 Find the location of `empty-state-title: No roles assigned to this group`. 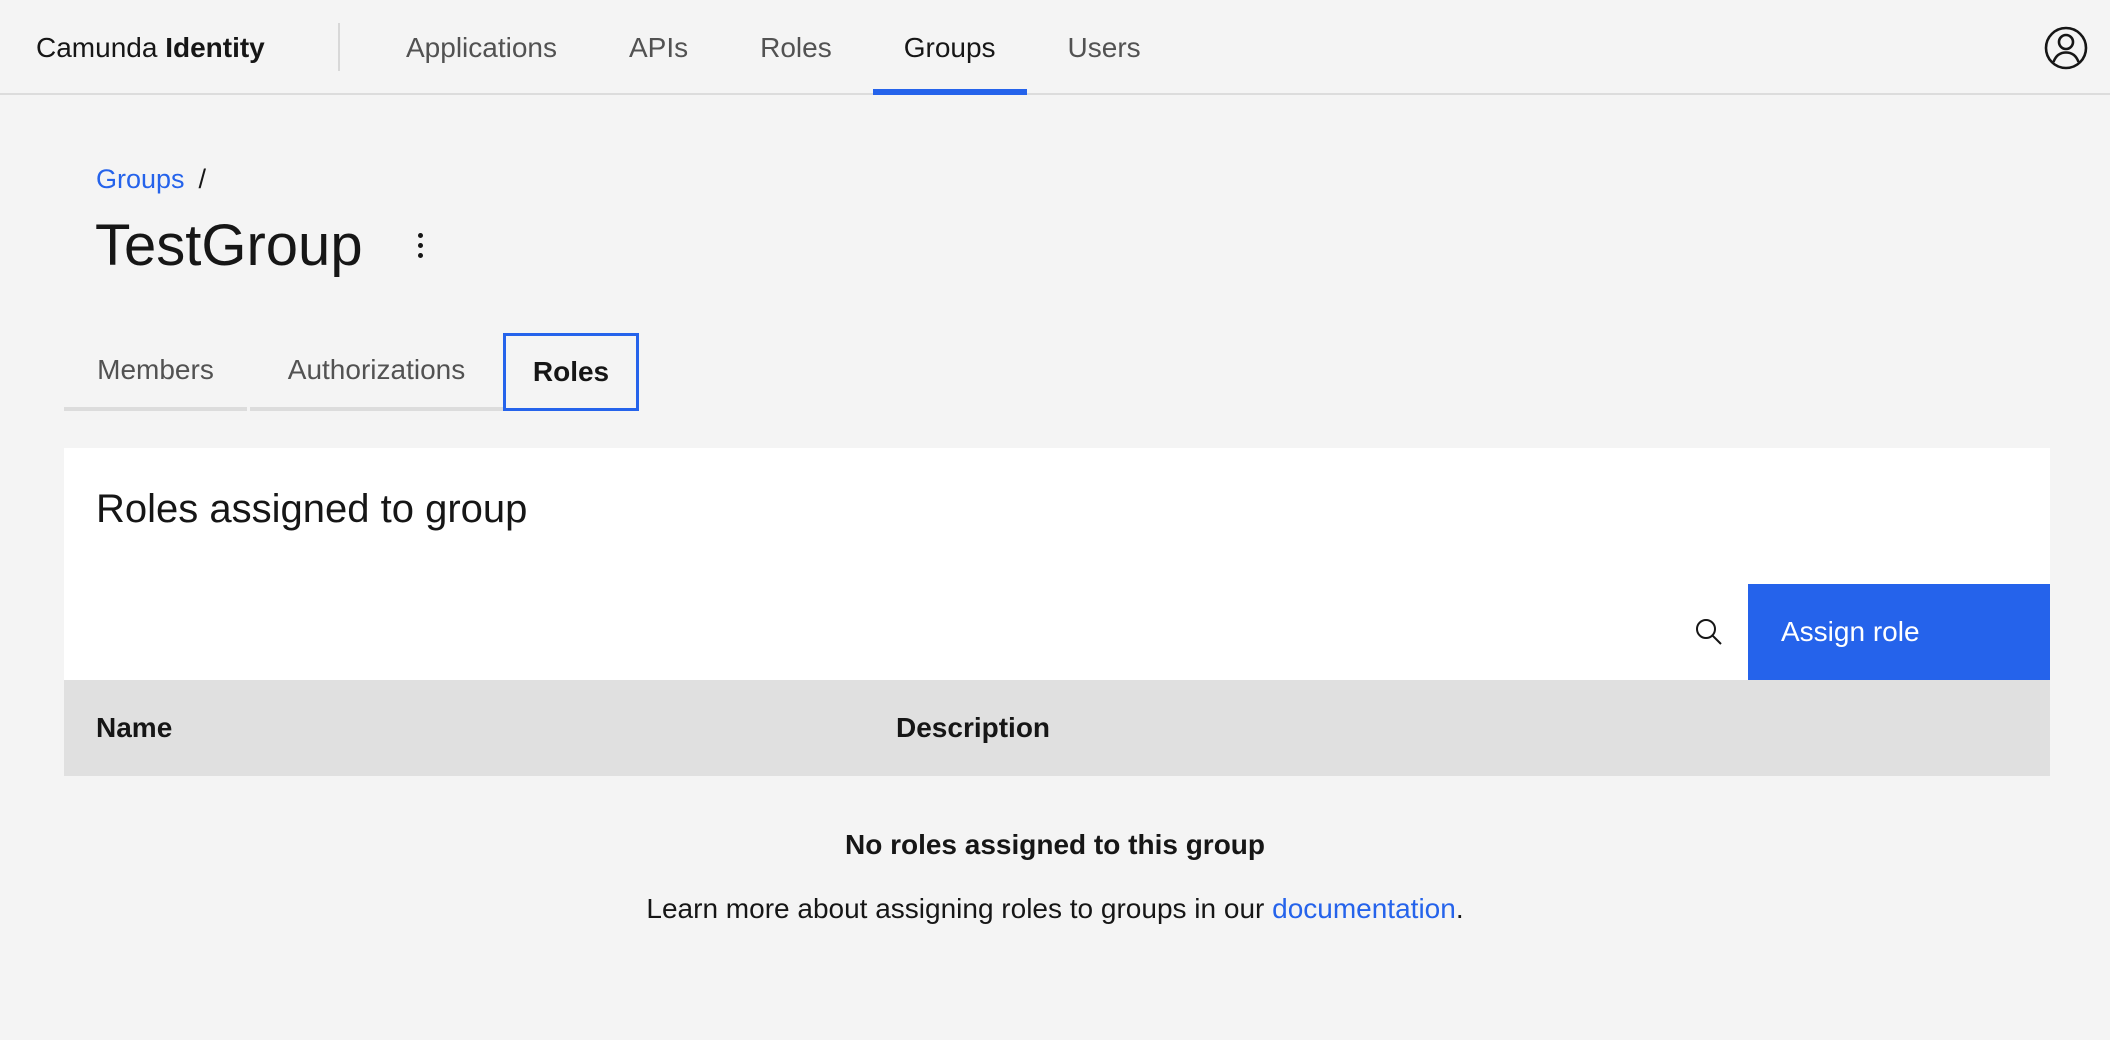

empty-state-title: No roles assigned to this group is located at coordinates (1055, 844).